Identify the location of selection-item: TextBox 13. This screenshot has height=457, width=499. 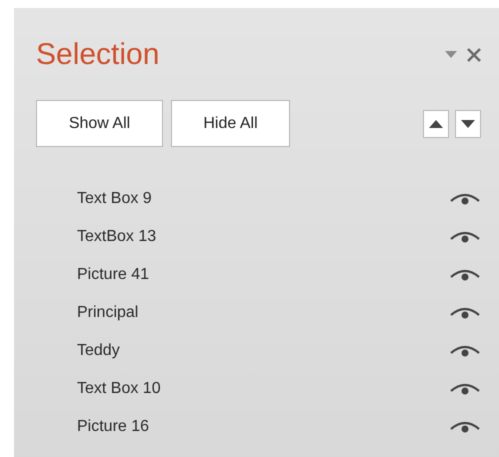
(116, 237).